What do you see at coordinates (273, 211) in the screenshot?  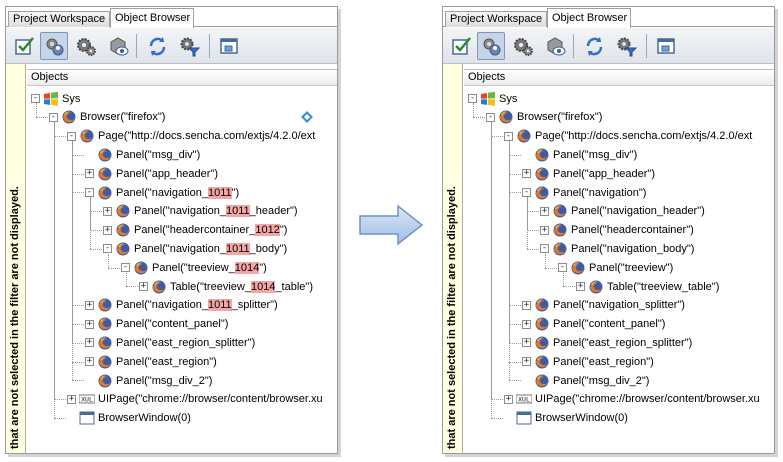 I see `label-segment: _header")` at bounding box center [273, 211].